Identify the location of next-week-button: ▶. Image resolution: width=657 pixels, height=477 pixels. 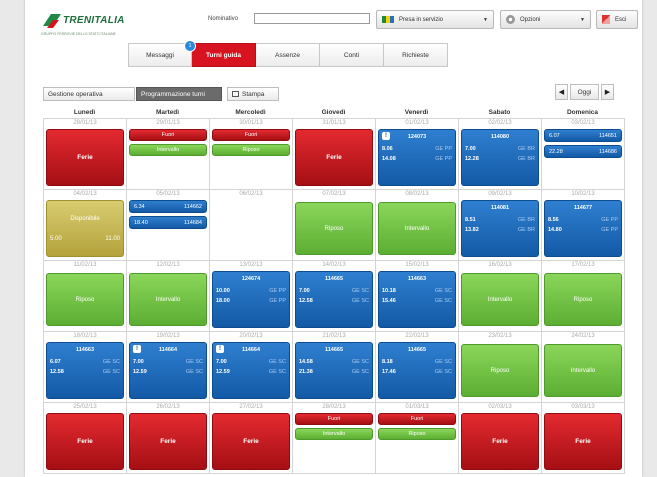
(607, 92).